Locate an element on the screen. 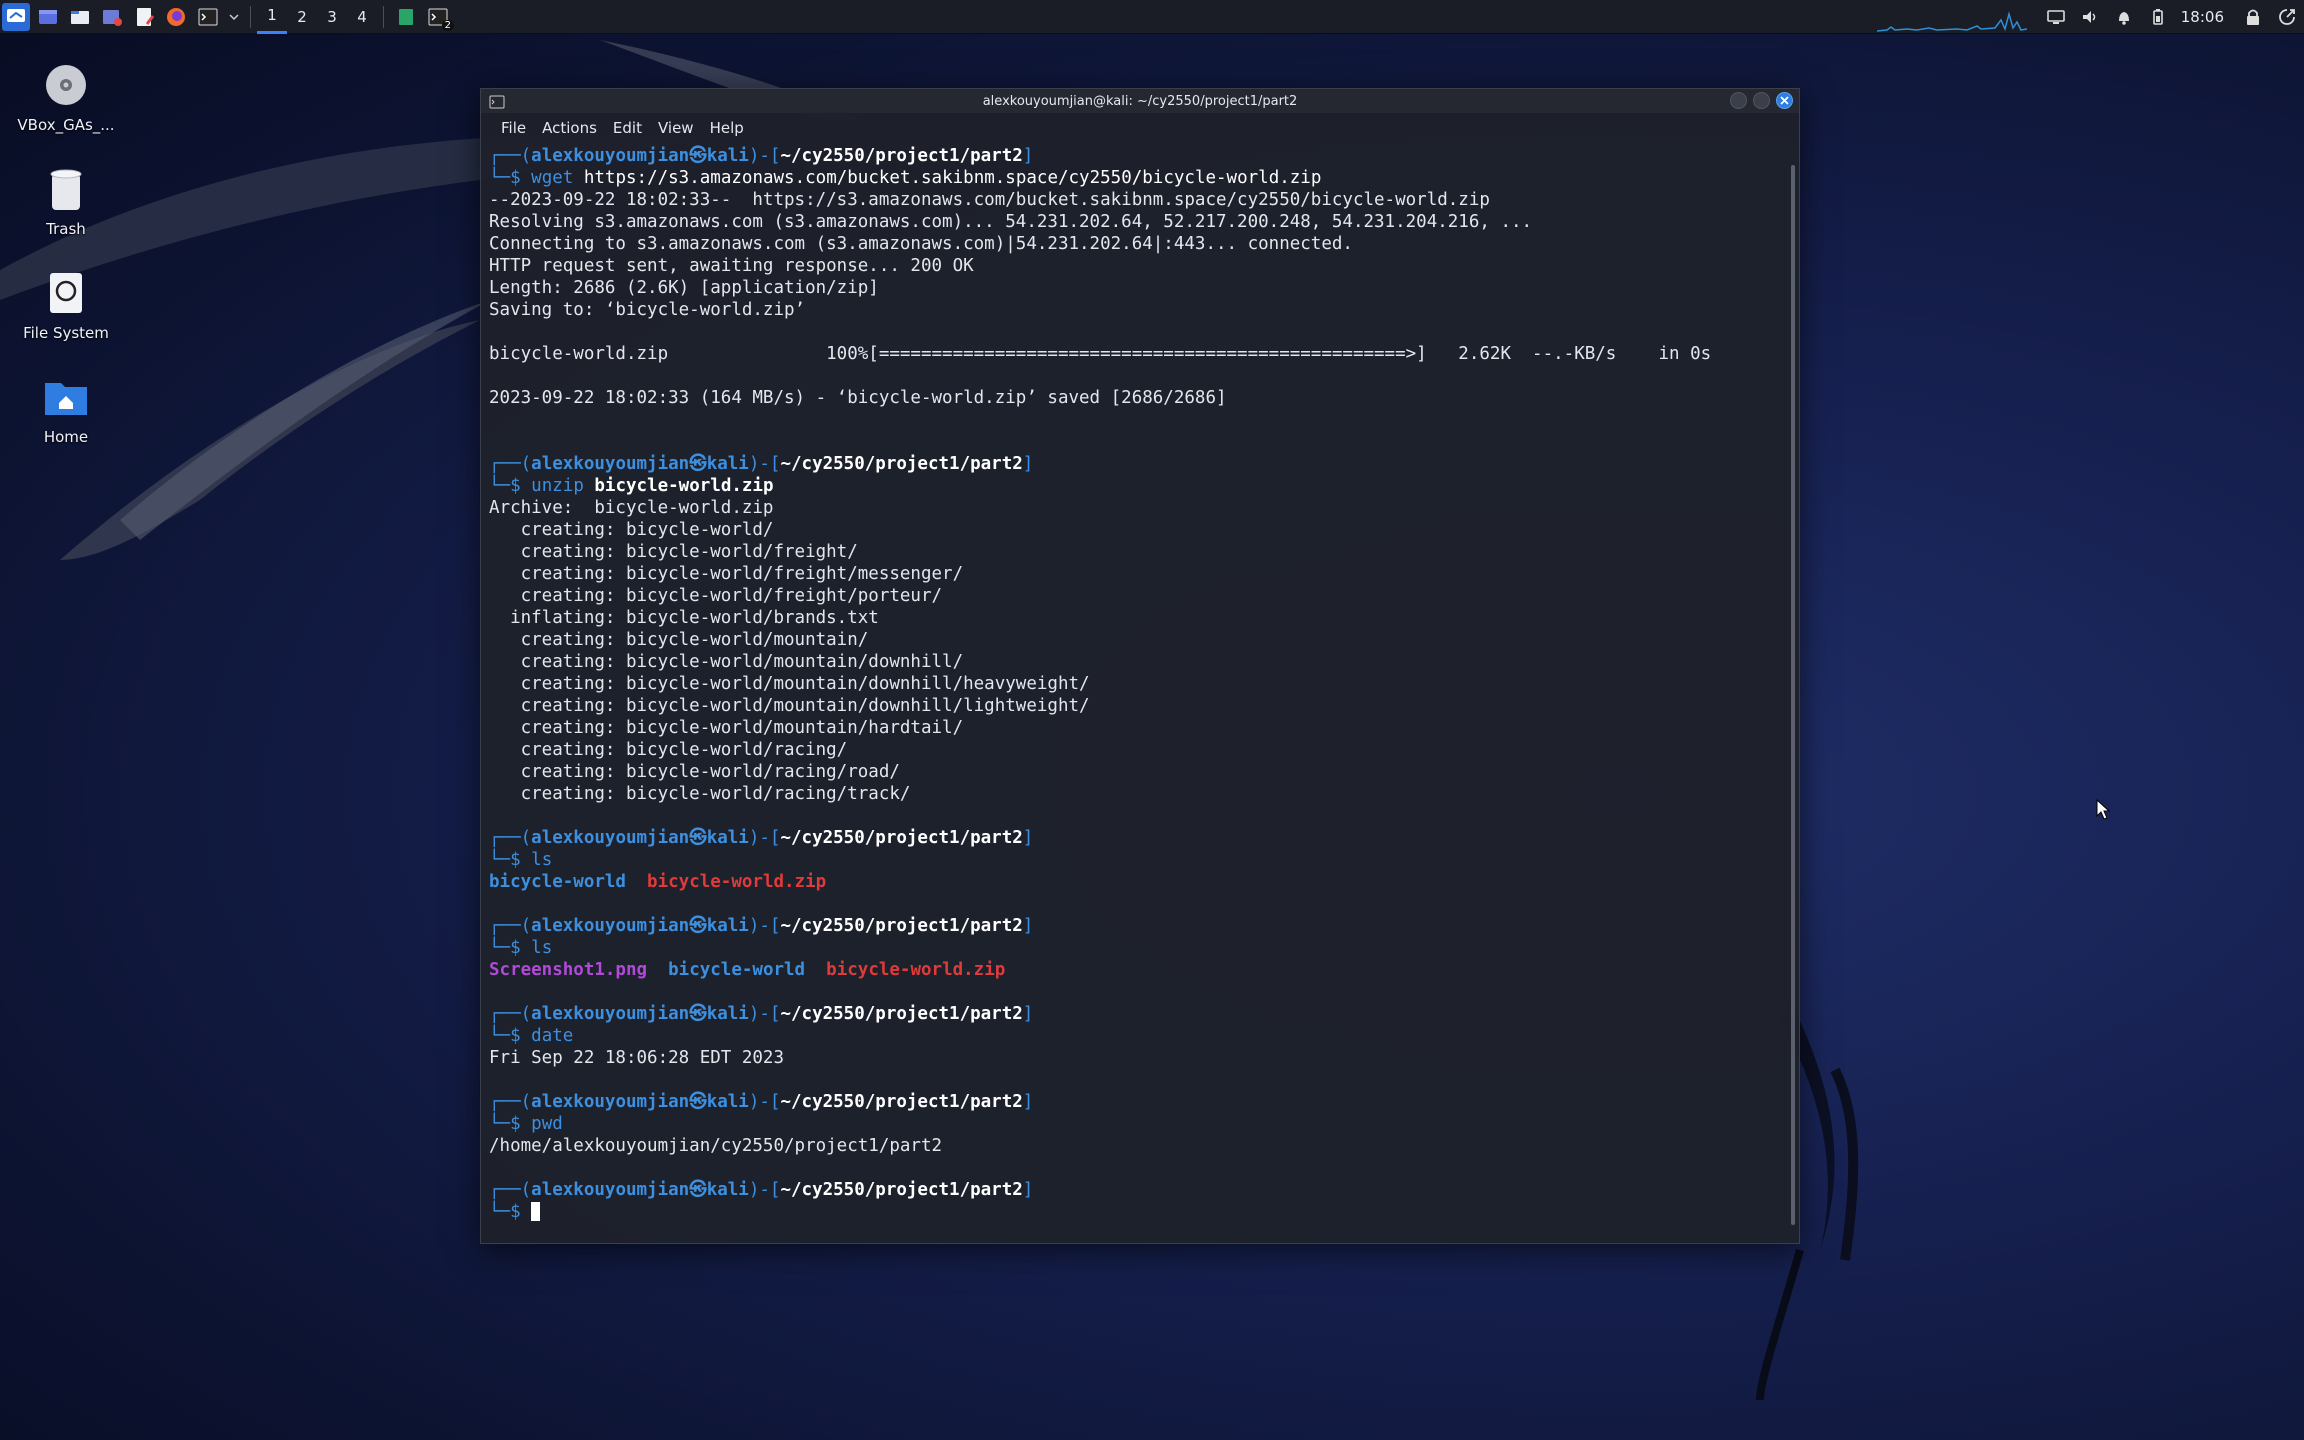  workspace-4: 4 is located at coordinates (362, 17).